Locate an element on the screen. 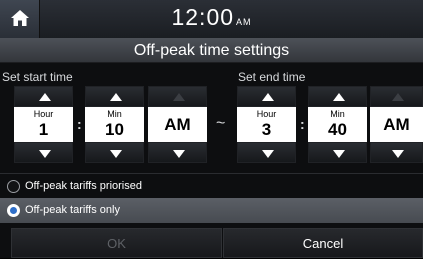  option-only: Off-peak tariffs only is located at coordinates (211, 210).